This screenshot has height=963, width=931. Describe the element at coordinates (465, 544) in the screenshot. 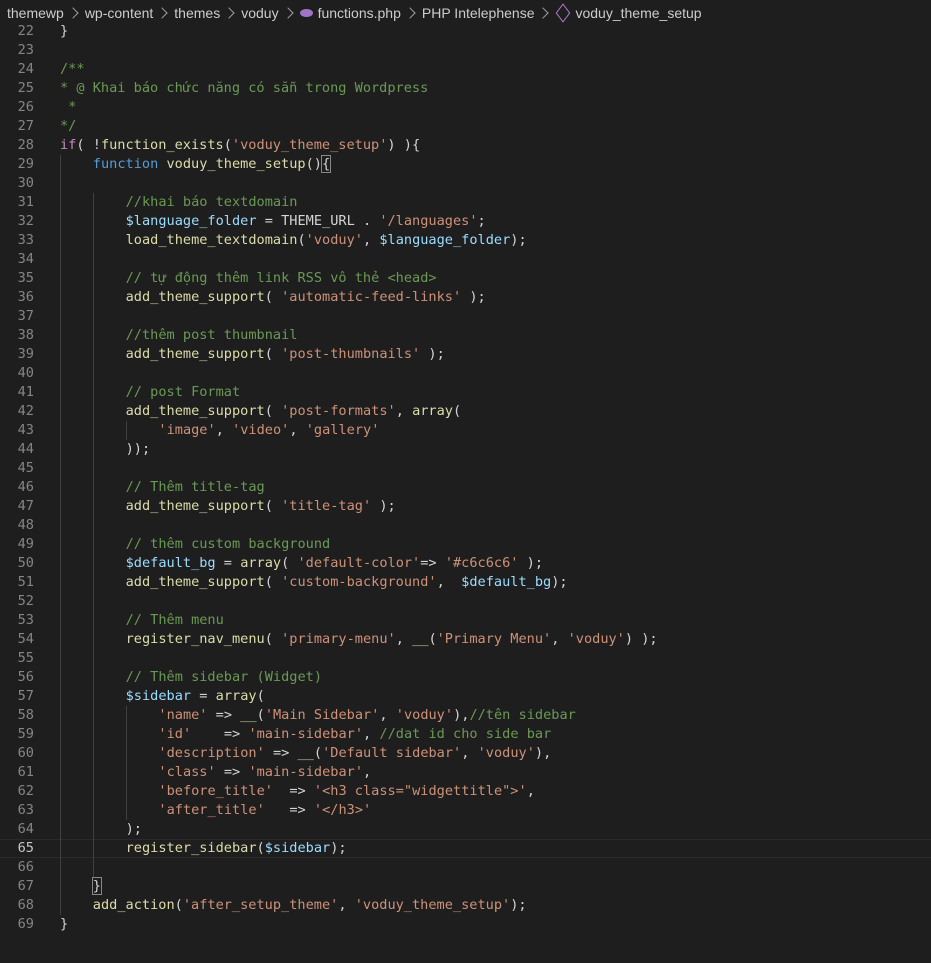

I see `code-line: 49 // thêm custom background` at that location.